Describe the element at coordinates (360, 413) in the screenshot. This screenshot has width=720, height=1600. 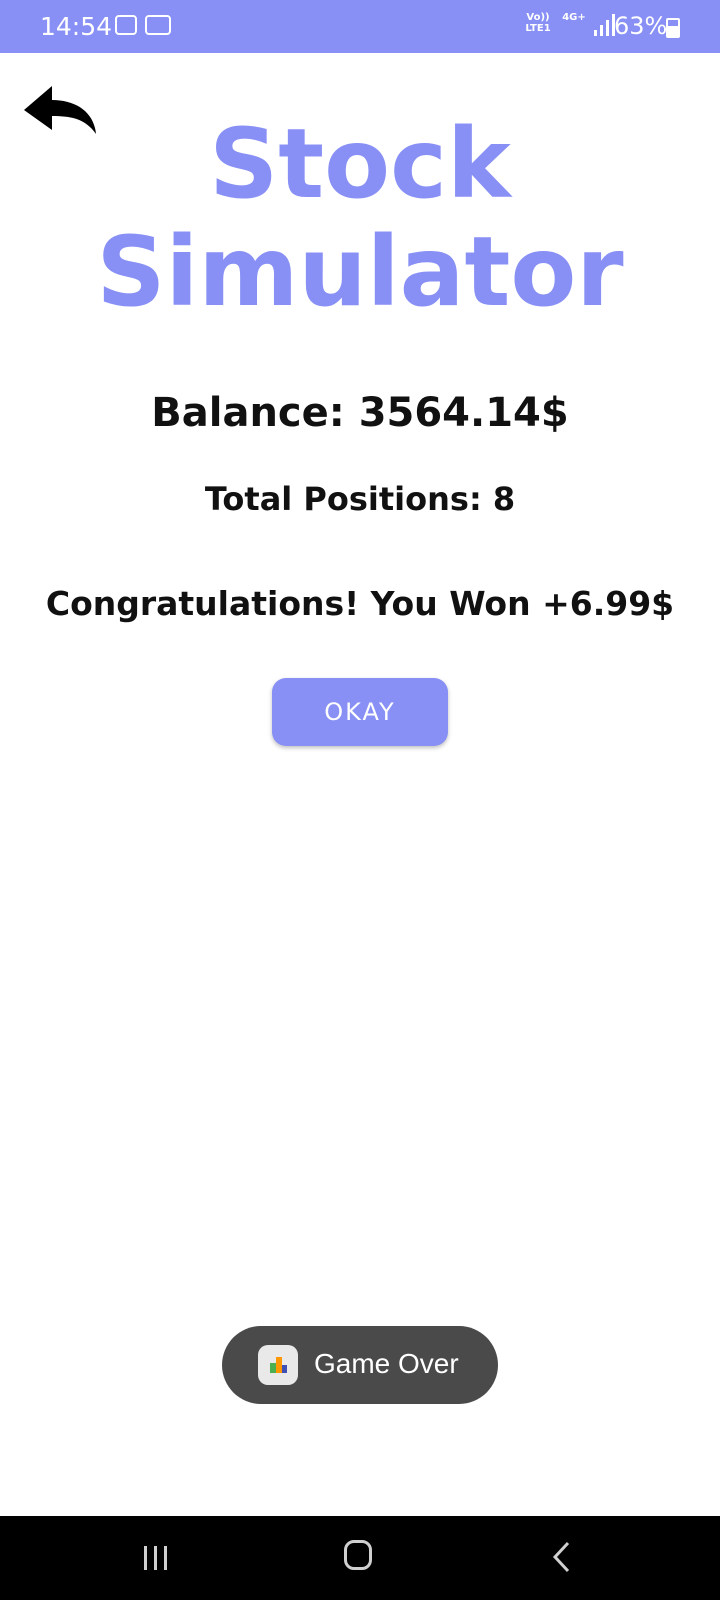
I see `balance-text: Balance: 3564.14$` at that location.